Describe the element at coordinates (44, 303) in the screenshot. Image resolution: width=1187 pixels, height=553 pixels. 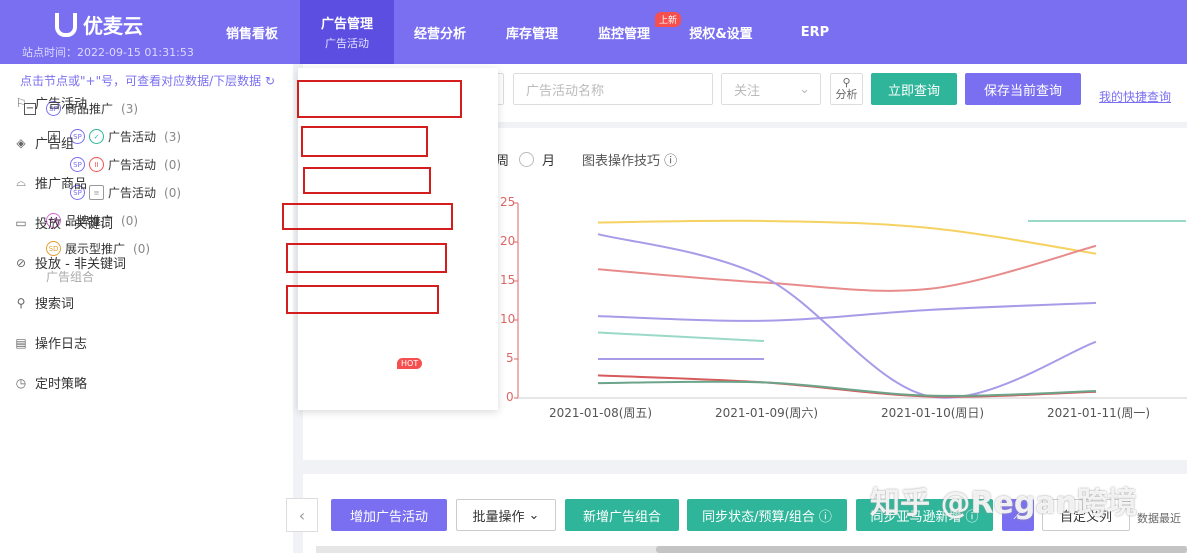
I see `menu-item-search-terms: ⚲ 搜索词` at that location.